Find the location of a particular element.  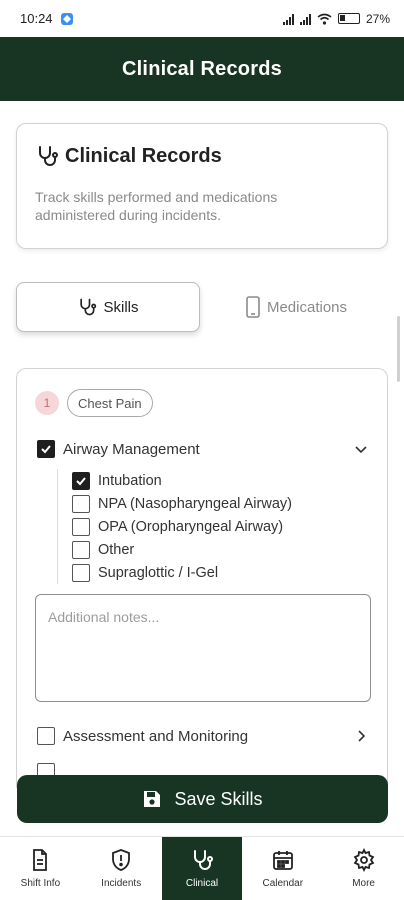

document-icon is located at coordinates (40, 860).